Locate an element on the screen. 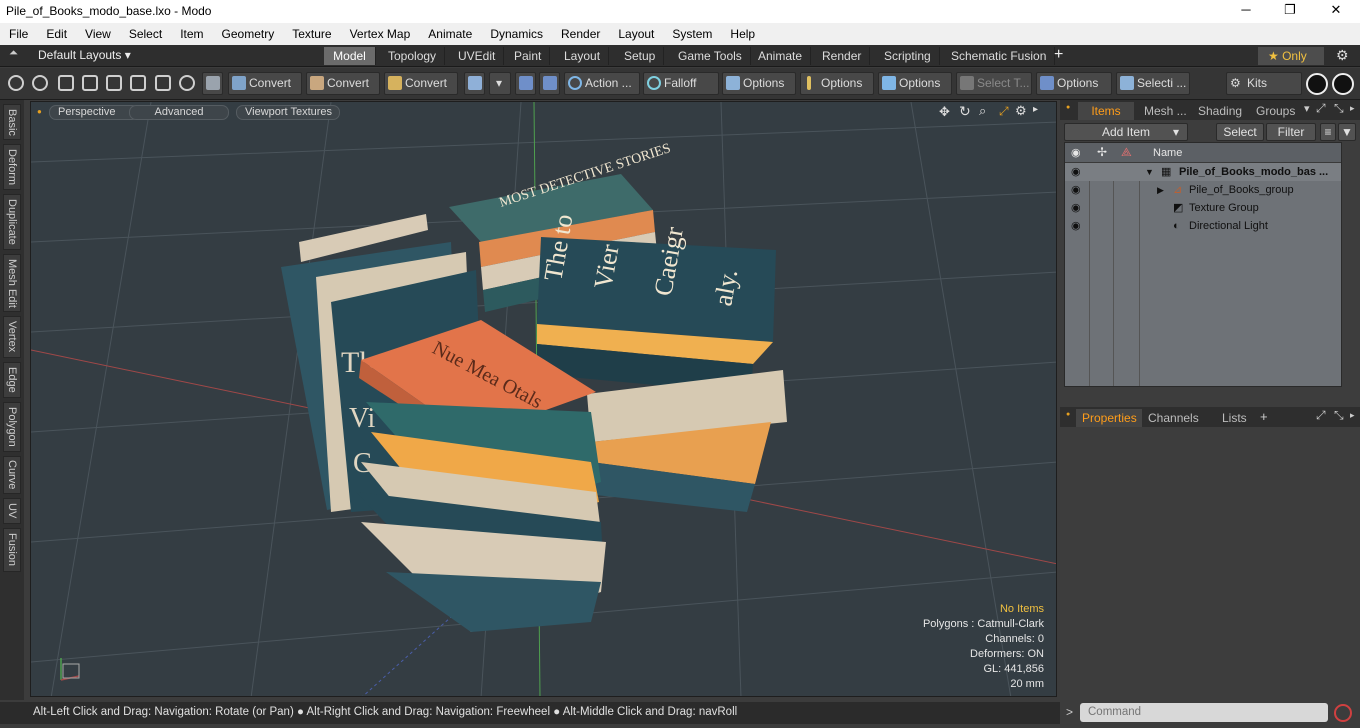 This screenshot has width=1360, height=728. polygon-tool-icon is located at coordinates (114, 83).